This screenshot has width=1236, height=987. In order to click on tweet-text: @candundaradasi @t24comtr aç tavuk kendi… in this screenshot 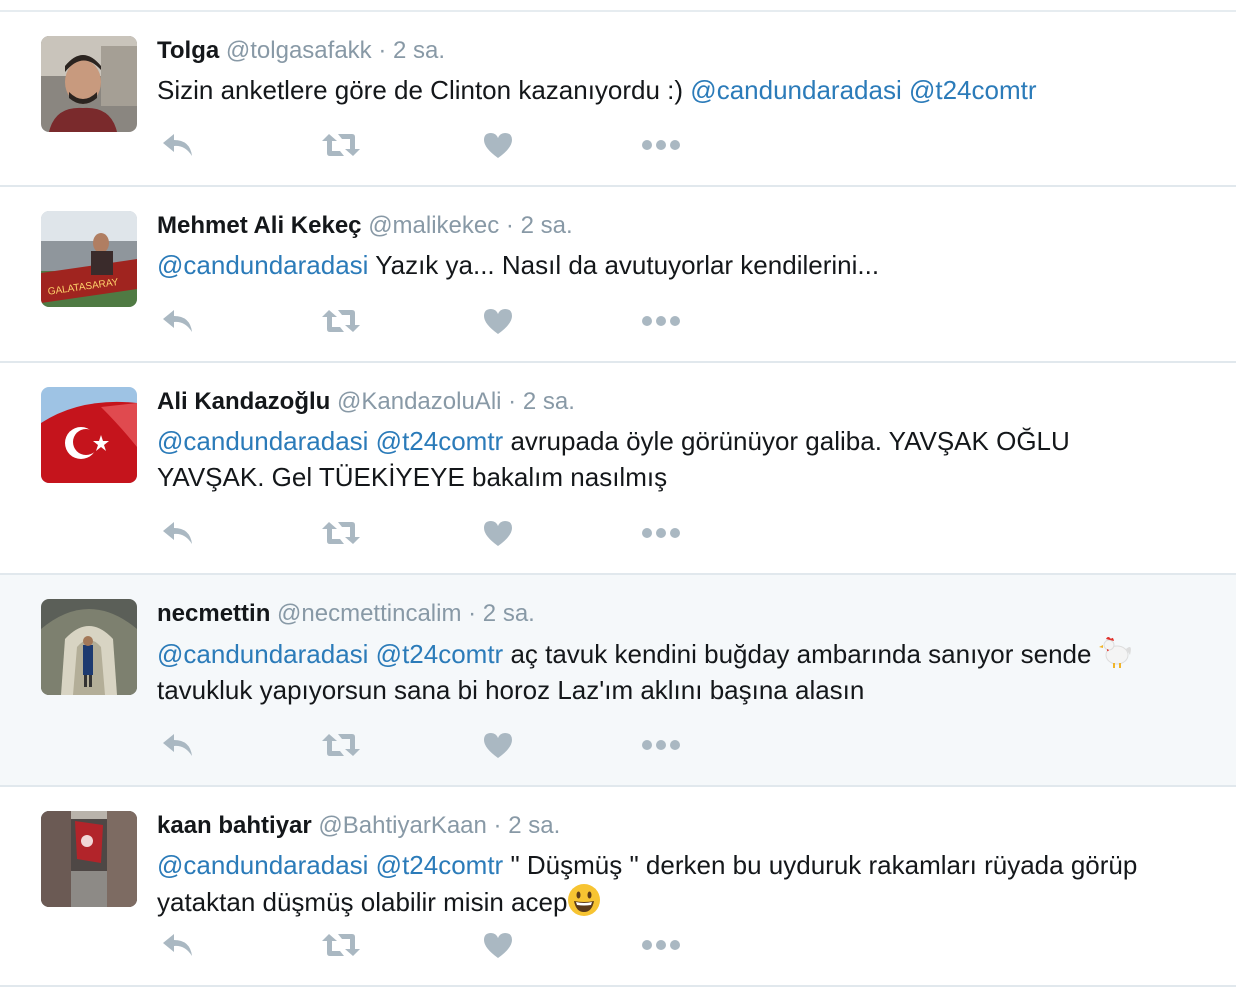, I will do `click(662, 671)`.